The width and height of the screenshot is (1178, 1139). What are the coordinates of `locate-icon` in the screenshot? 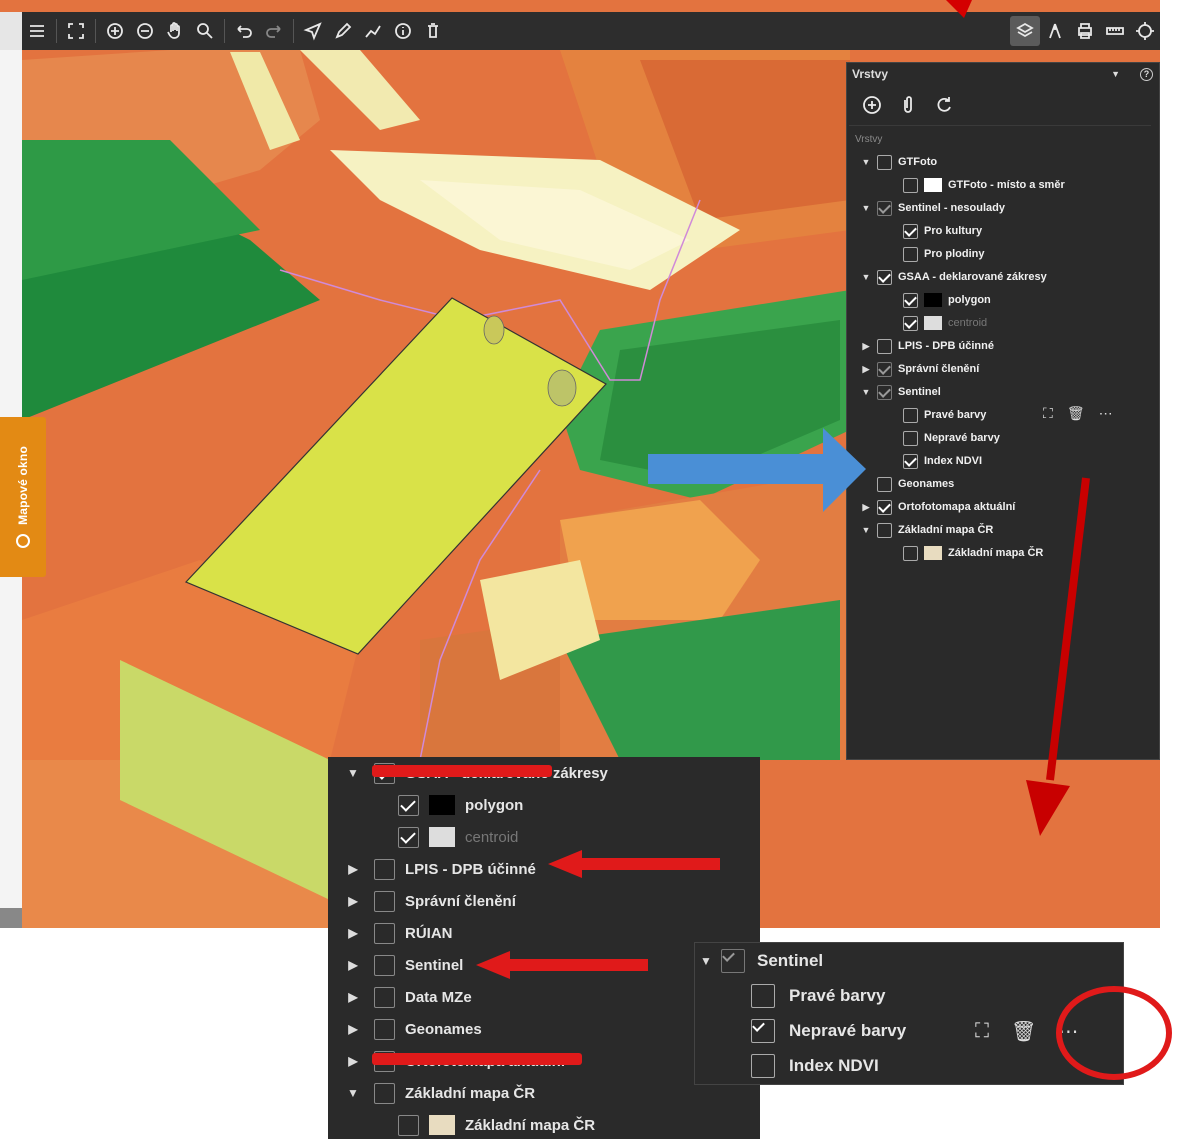 It's located at (1145, 31).